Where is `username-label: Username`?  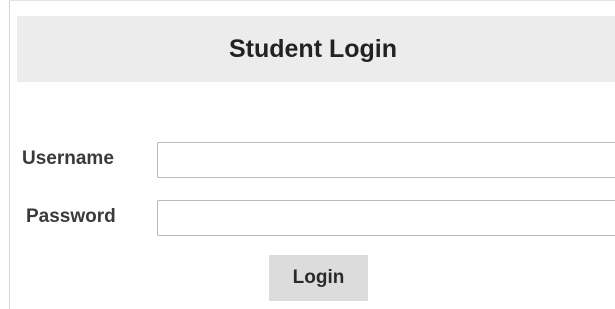 username-label: Username is located at coordinates (68, 158).